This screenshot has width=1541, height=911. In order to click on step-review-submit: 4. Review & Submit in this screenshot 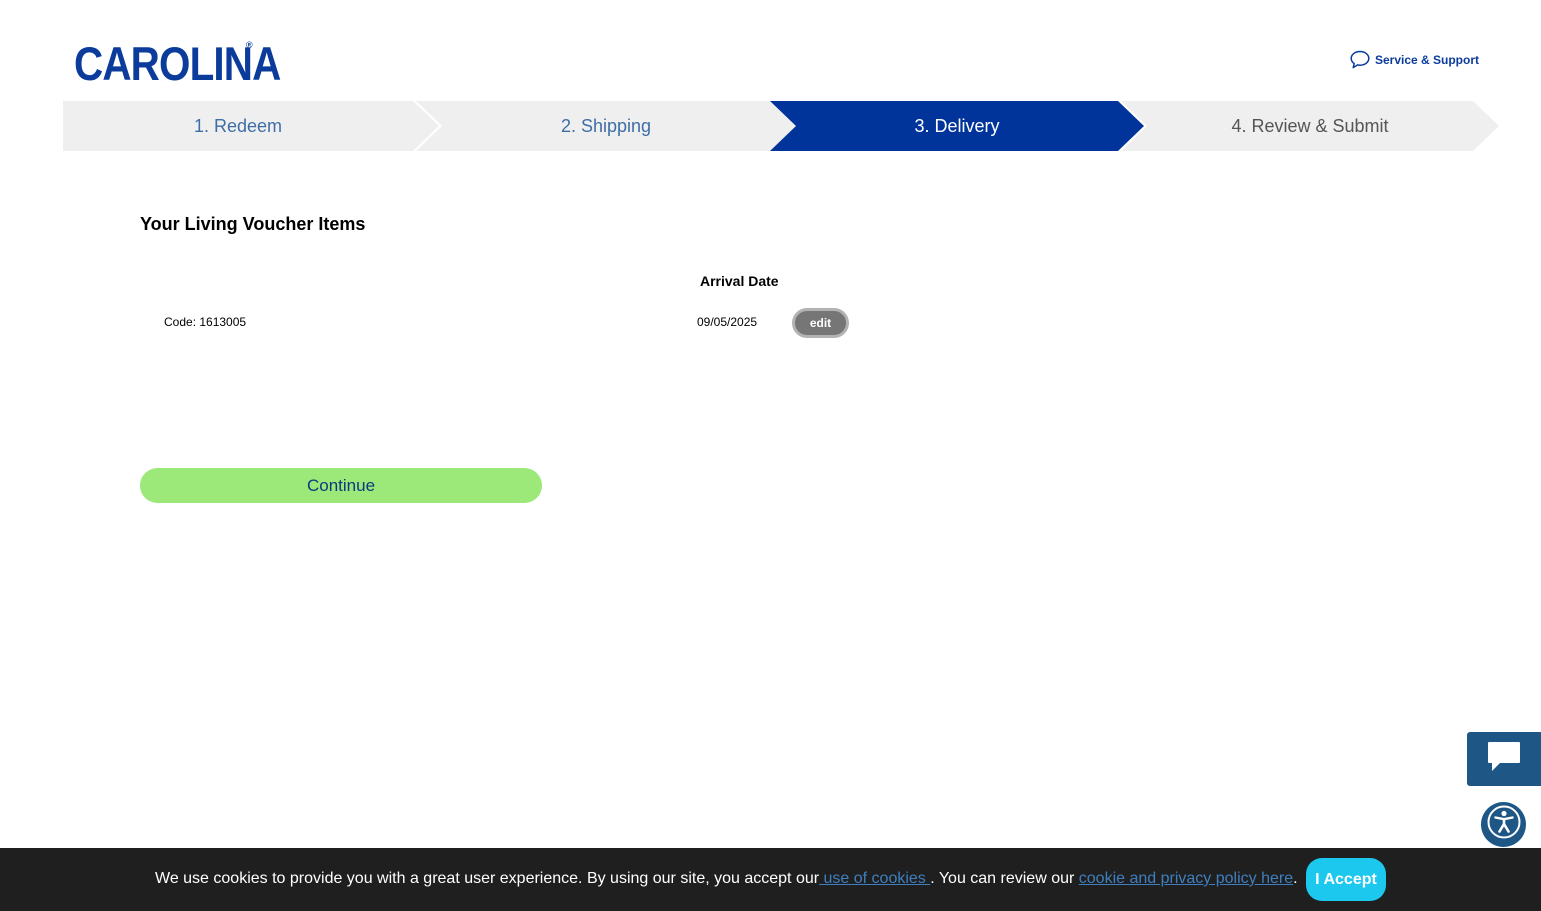, I will do `click(1310, 126)`.